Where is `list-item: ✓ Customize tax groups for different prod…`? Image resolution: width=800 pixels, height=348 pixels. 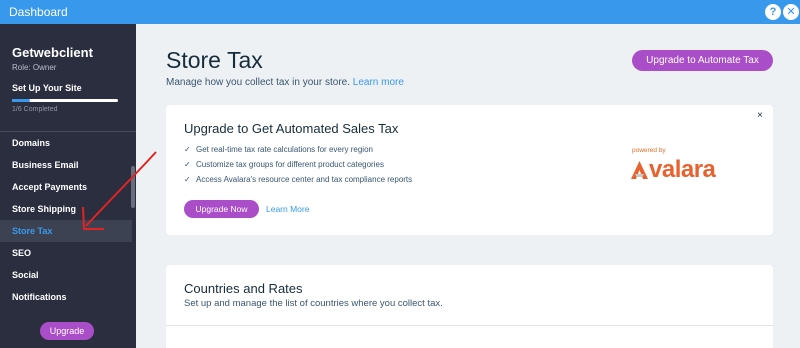 list-item: ✓ Customize tax groups for different prod… is located at coordinates (284, 164).